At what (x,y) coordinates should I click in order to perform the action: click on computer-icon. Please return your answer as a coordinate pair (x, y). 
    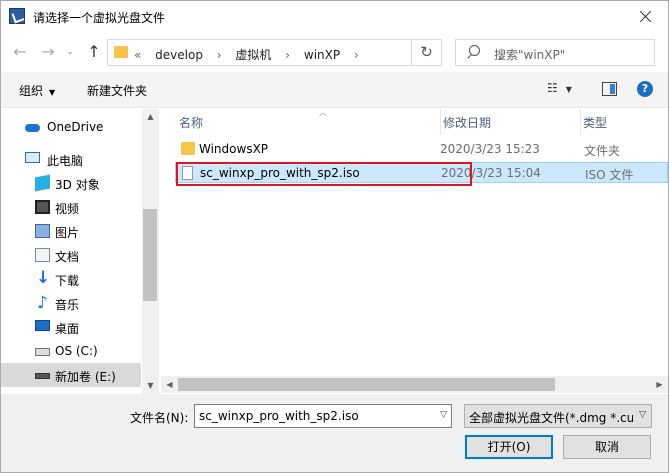
    Looking at the image, I should click on (32, 157).